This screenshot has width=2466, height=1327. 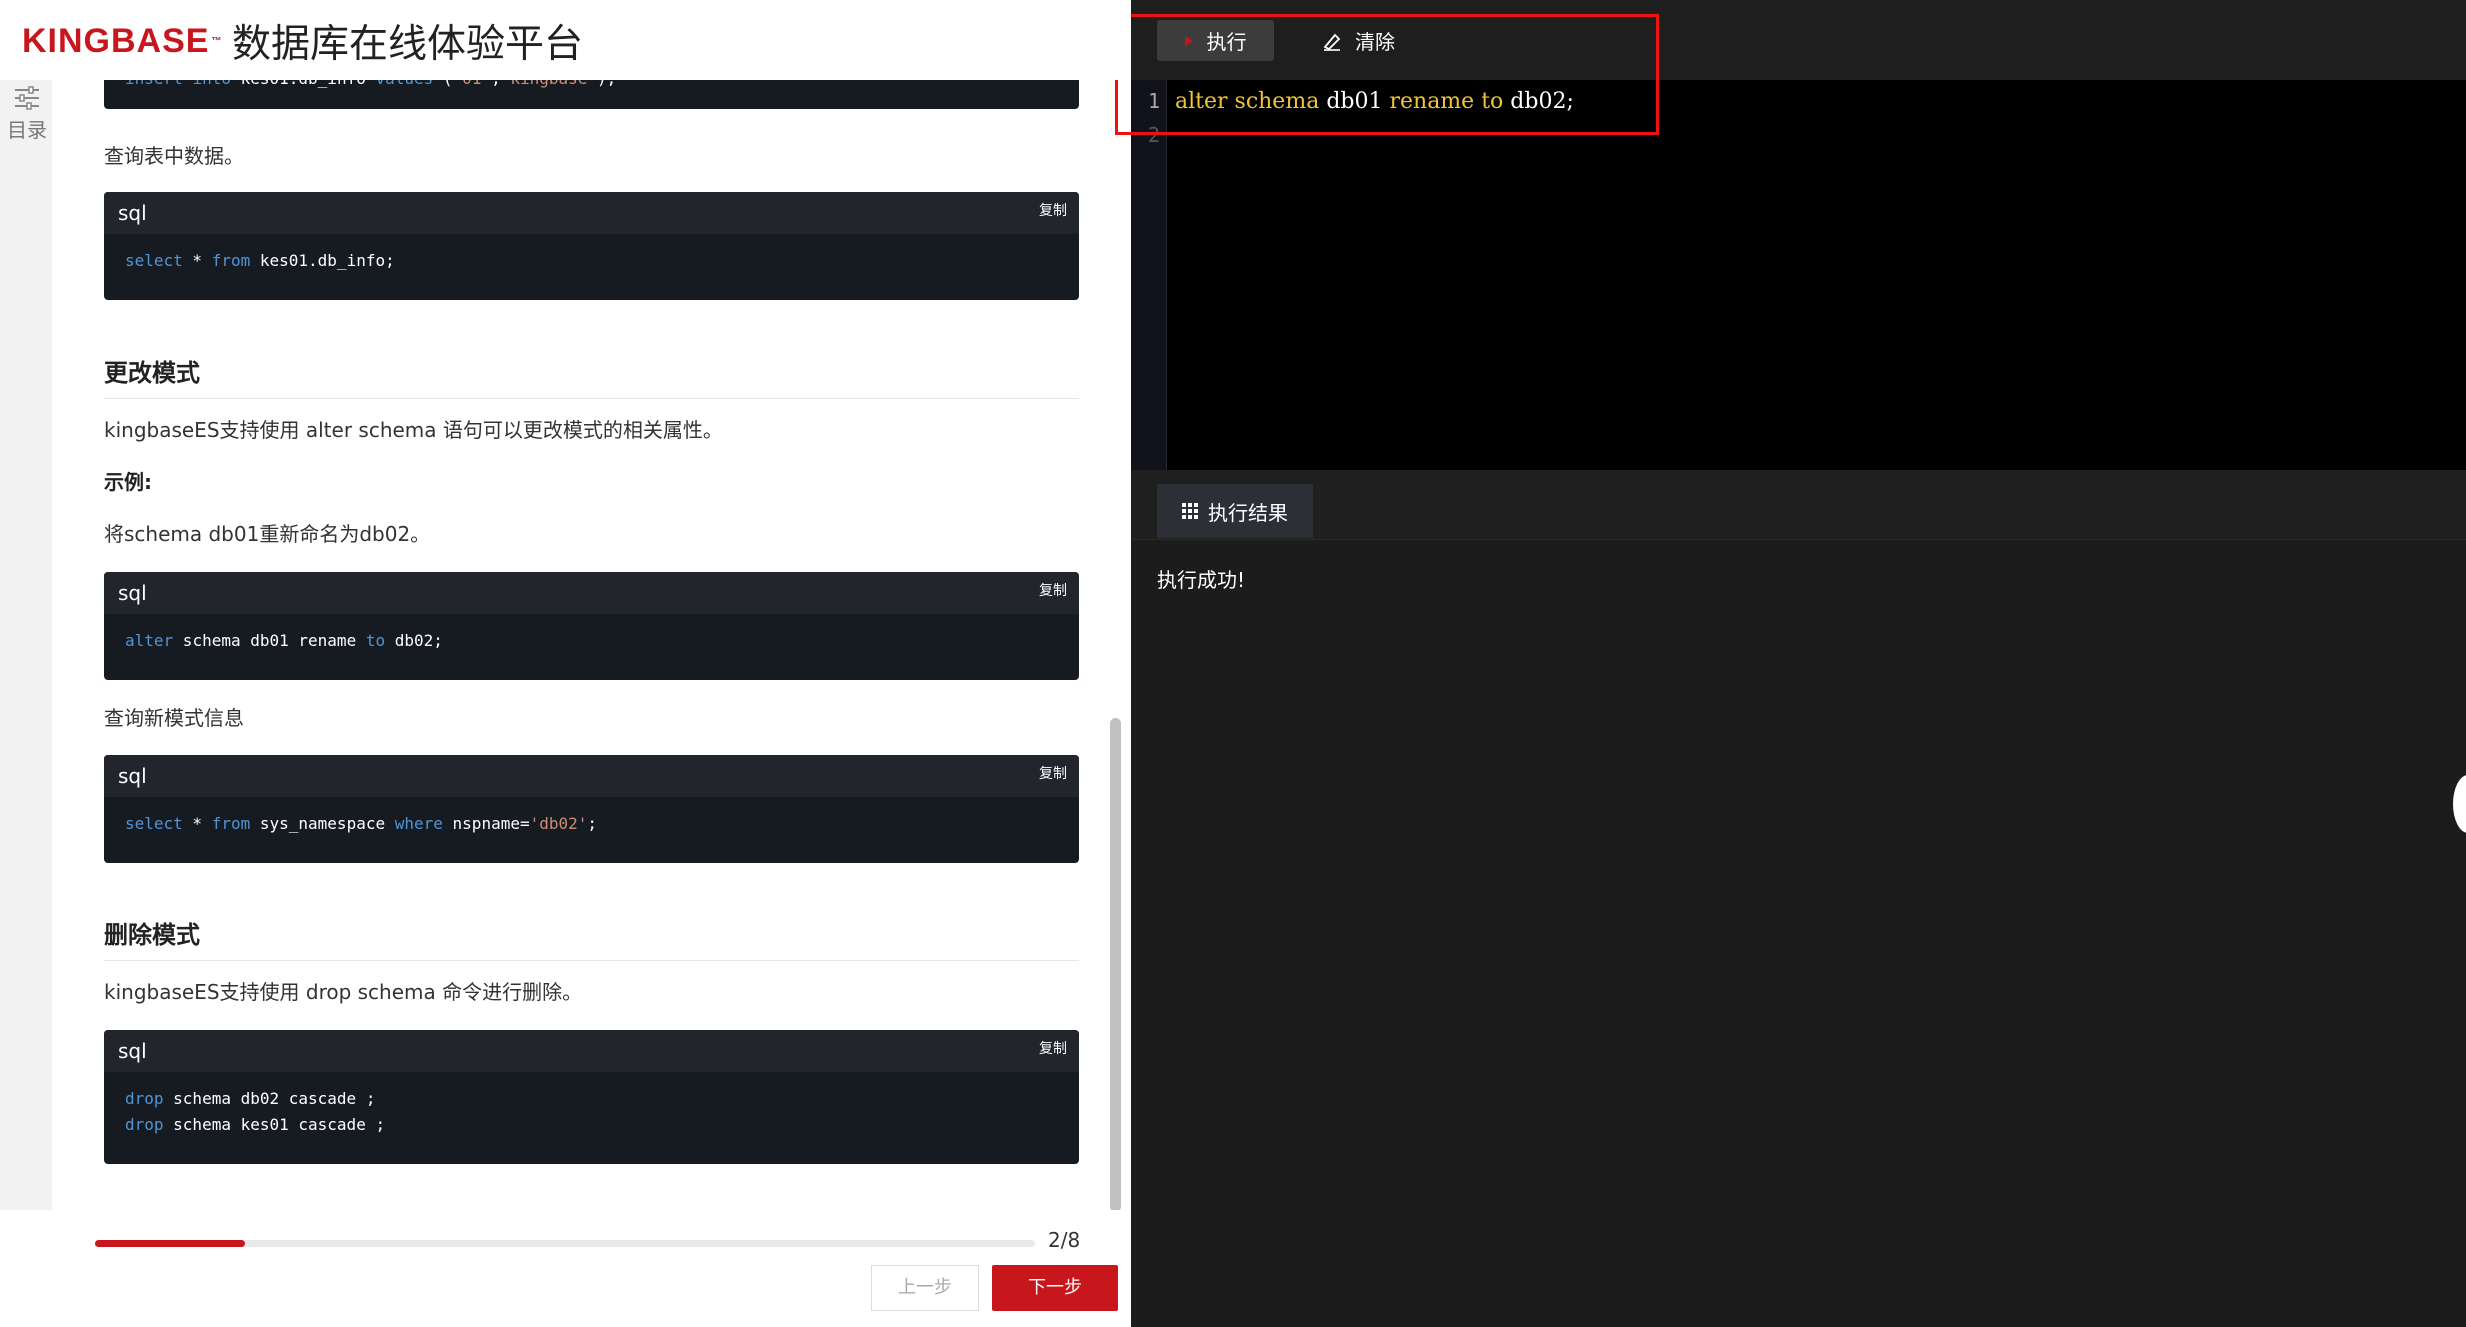 I want to click on next-step-button: 下一步, so click(x=1055, y=1288).